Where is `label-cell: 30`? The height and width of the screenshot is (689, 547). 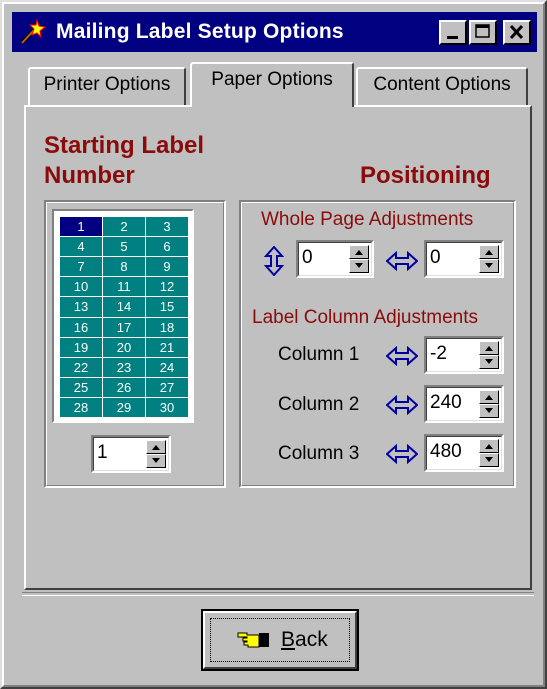
label-cell: 30 is located at coordinates (167, 407).